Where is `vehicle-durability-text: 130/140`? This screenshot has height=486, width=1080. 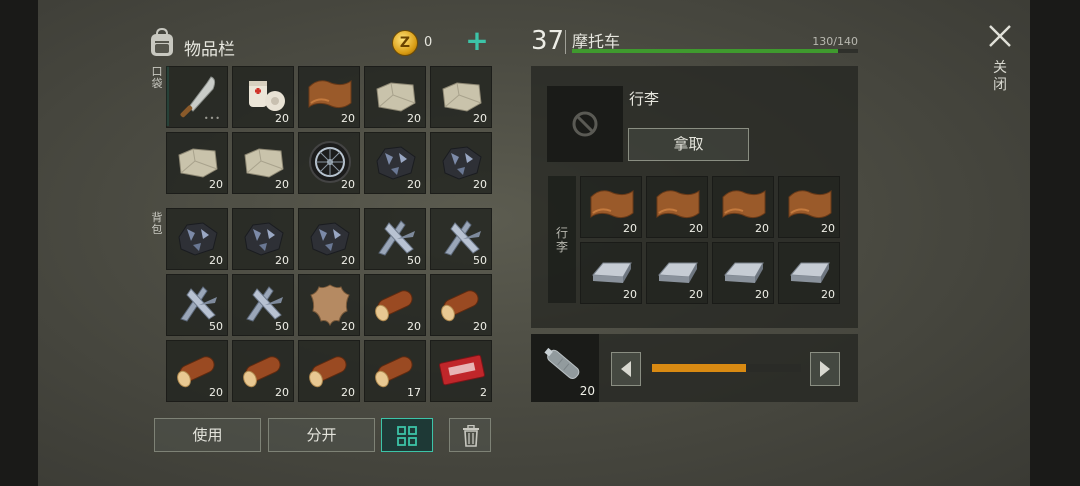 vehicle-durability-text: 130/140 is located at coordinates (835, 41).